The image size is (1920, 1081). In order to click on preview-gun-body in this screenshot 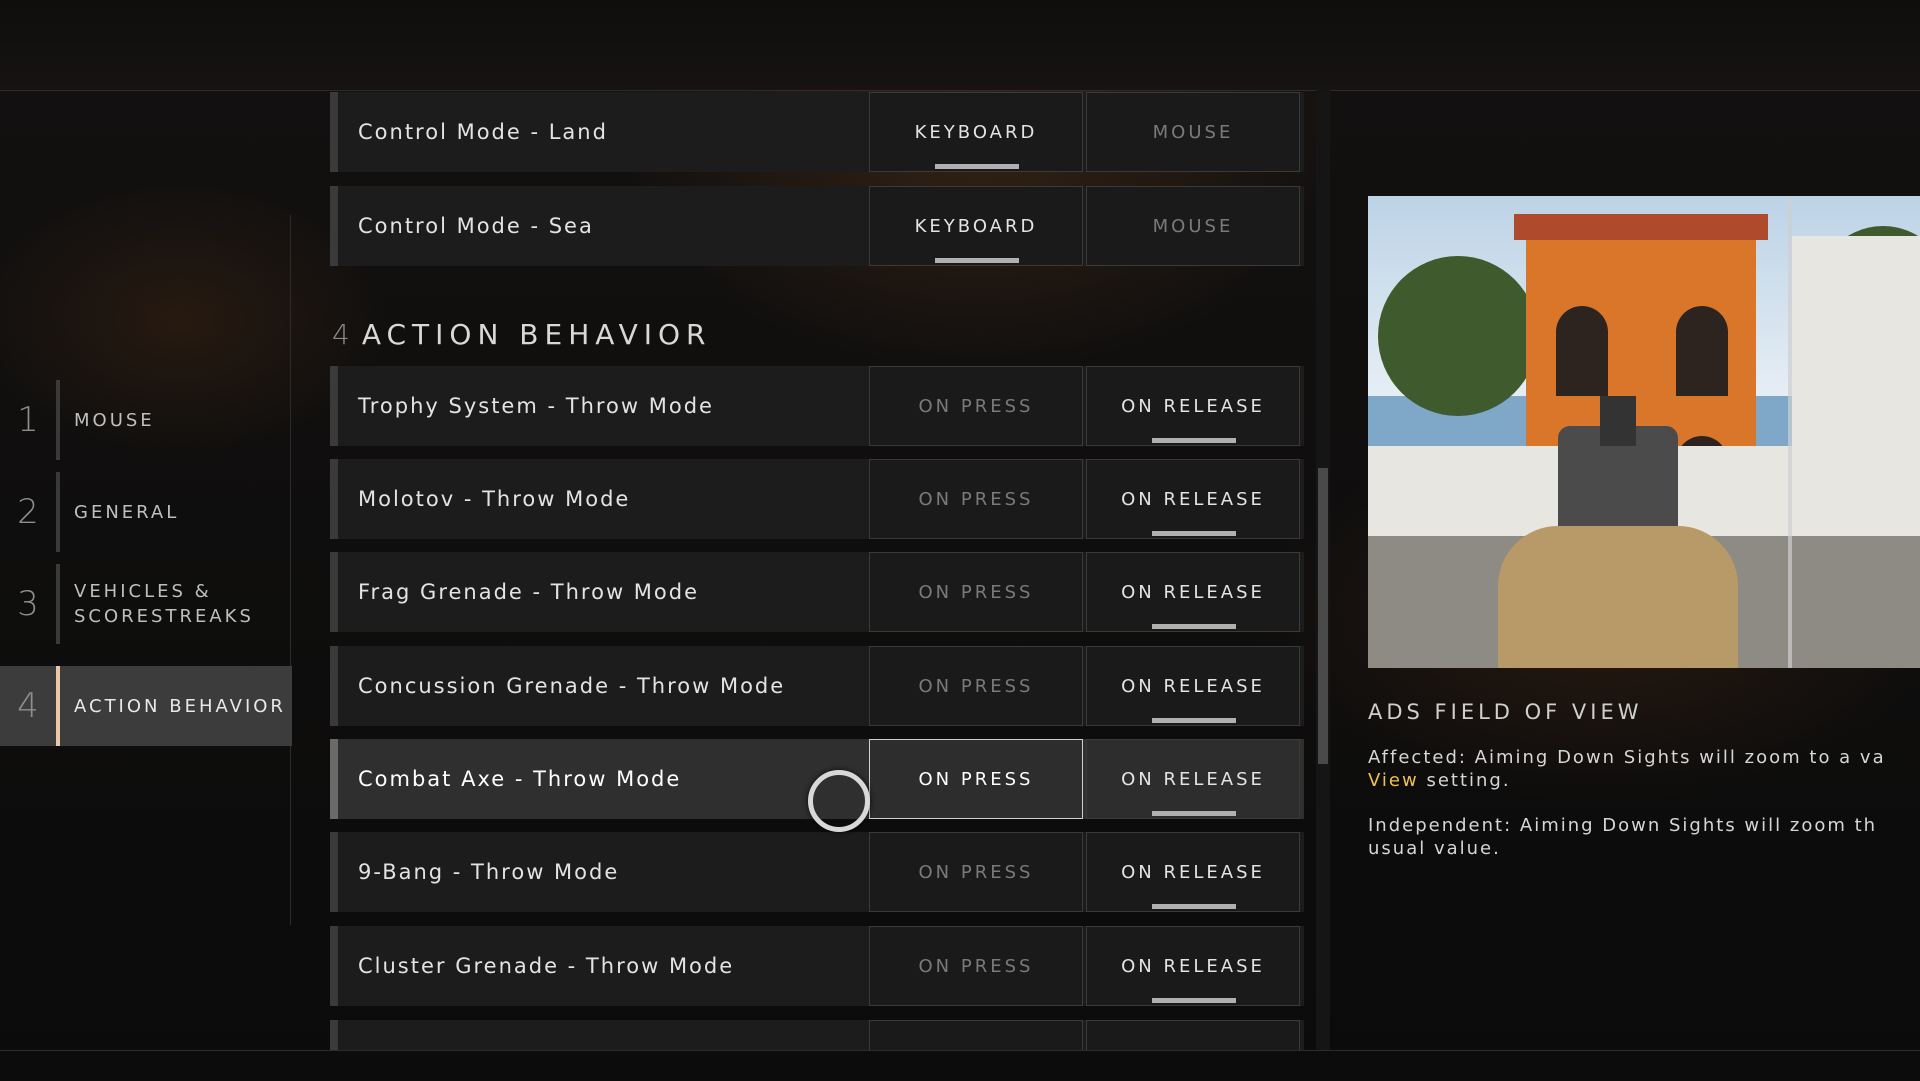, I will do `click(1618, 597)`.